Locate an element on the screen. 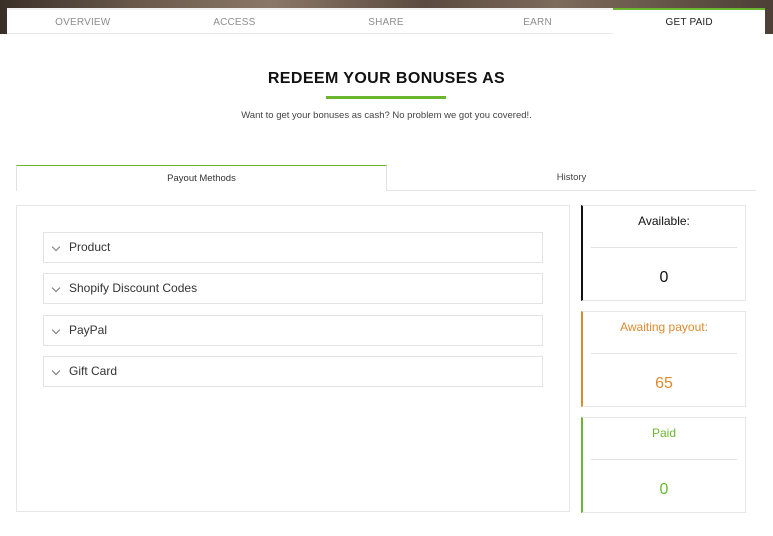  payout-method-label: PayPal is located at coordinates (88, 330).